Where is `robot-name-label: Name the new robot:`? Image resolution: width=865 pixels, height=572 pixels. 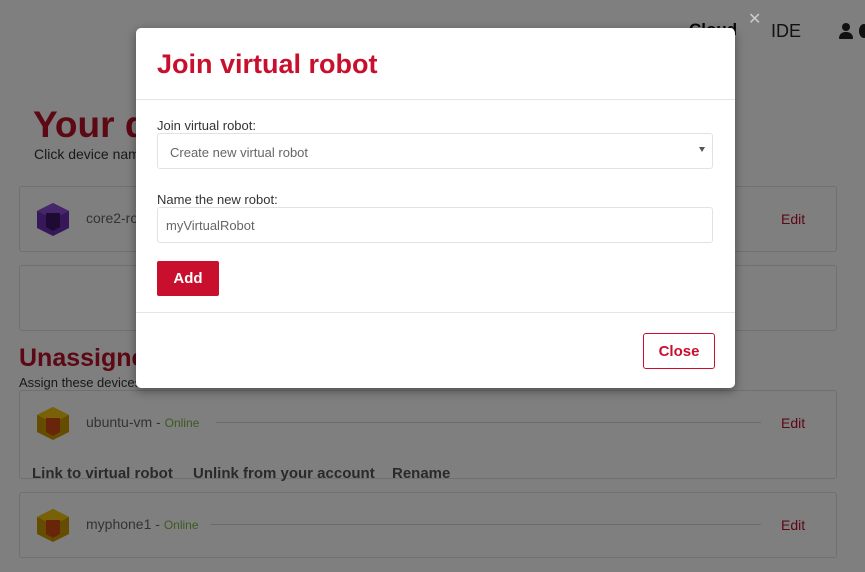
robot-name-label: Name the new robot: is located at coordinates (217, 199).